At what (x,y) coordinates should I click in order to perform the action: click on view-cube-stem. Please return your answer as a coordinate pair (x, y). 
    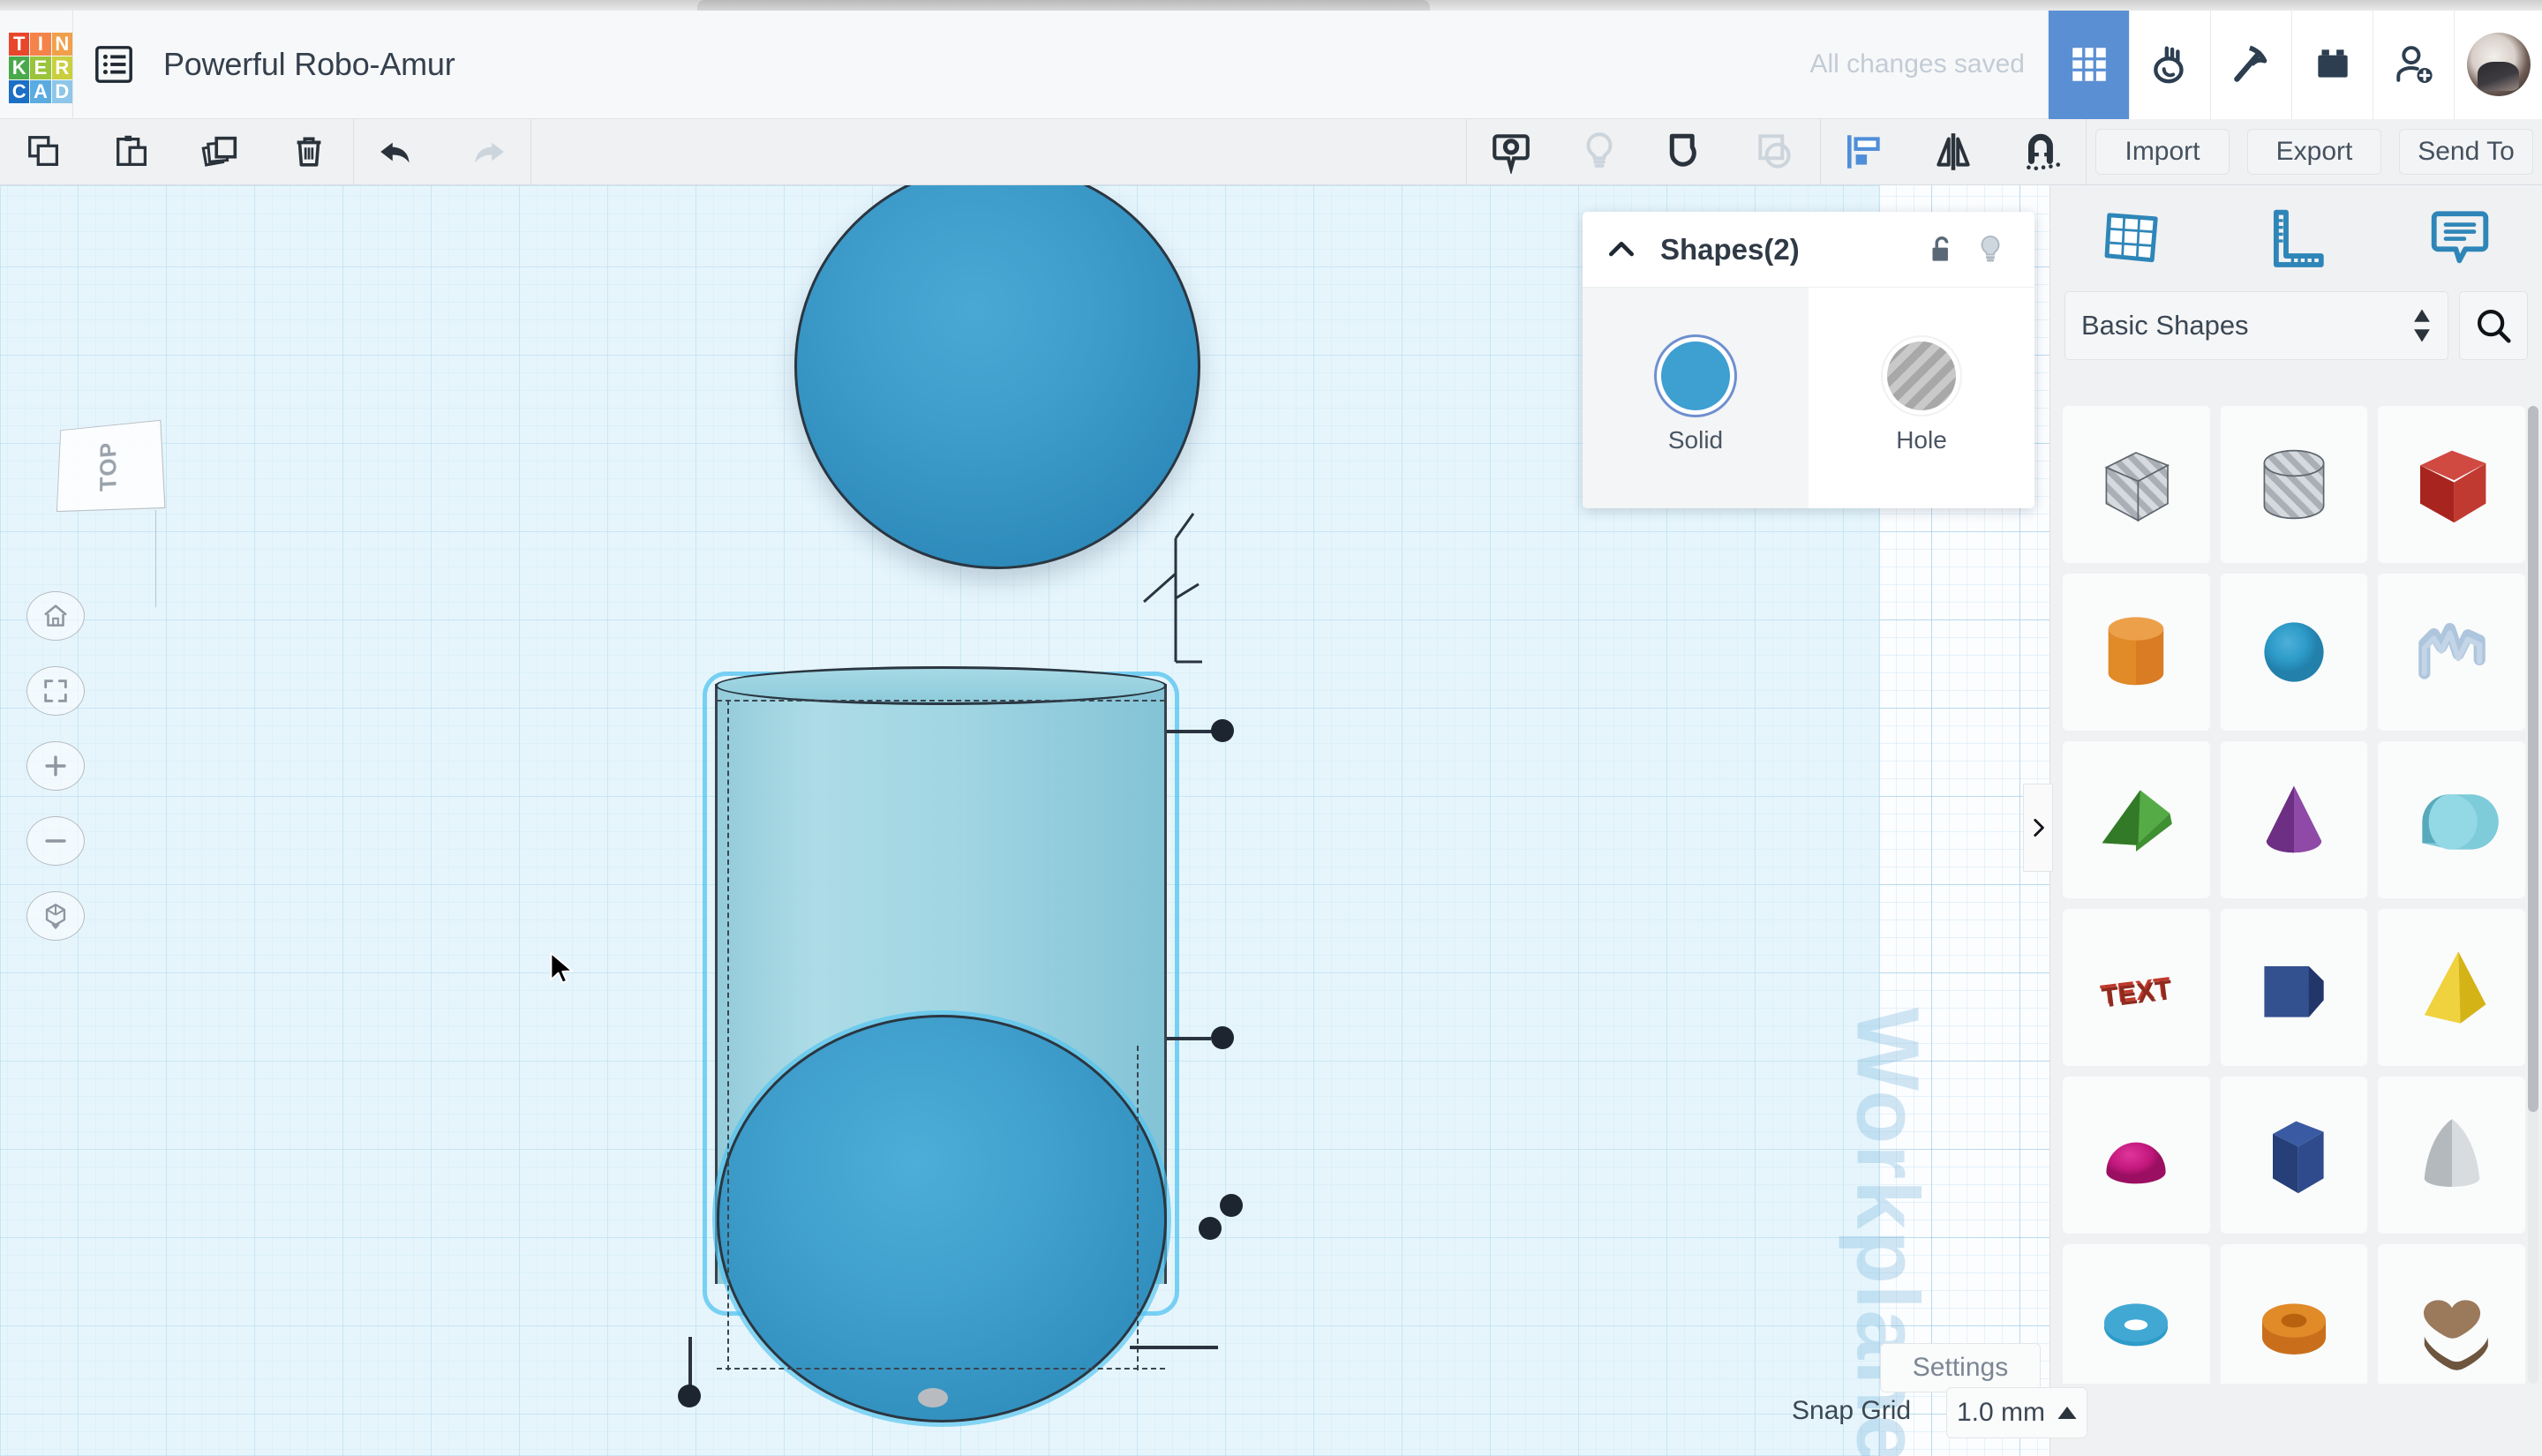
    Looking at the image, I should click on (155, 558).